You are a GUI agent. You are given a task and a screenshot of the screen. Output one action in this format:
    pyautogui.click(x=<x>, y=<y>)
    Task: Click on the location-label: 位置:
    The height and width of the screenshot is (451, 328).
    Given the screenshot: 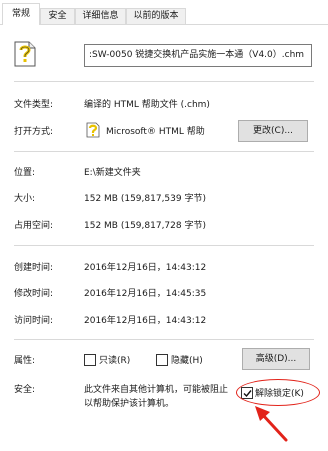 What is the action you would take?
    pyautogui.click(x=25, y=173)
    